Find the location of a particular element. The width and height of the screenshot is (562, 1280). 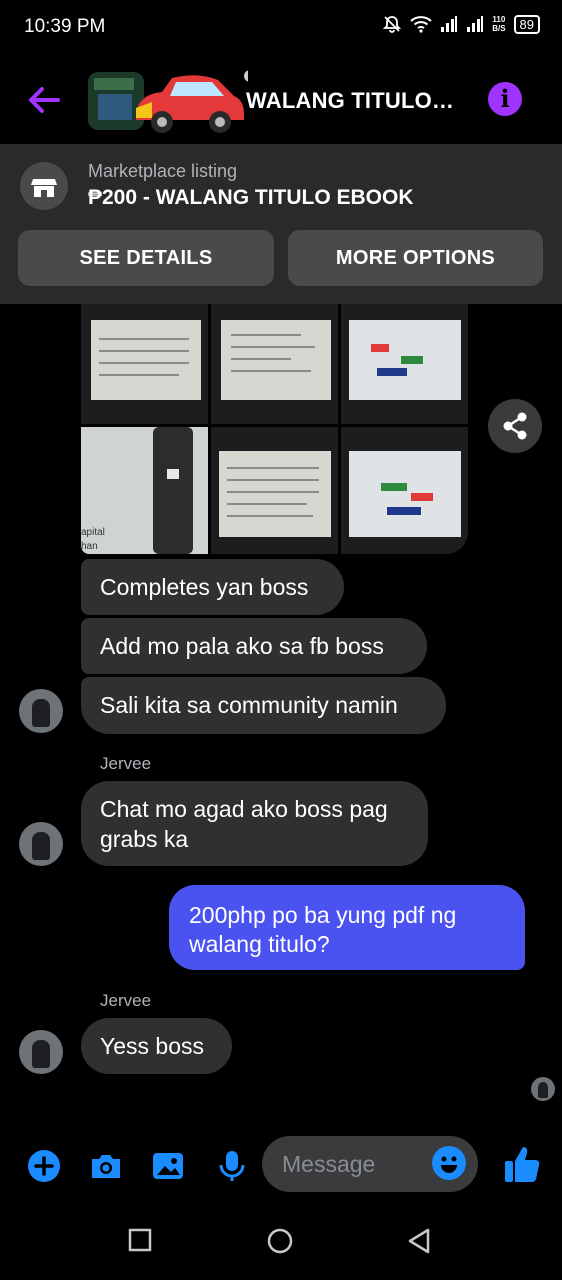

outgoing-message-bubble: 200php po ba yung pdf ng walang titulo? is located at coordinates (347, 927).